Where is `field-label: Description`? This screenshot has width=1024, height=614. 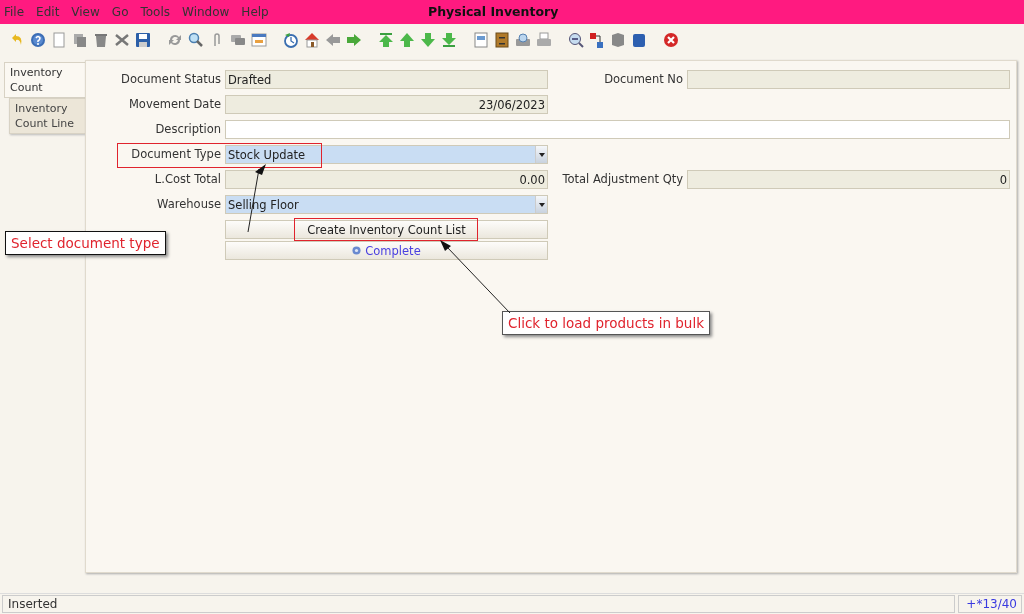
field-label: Description is located at coordinates (187, 129).